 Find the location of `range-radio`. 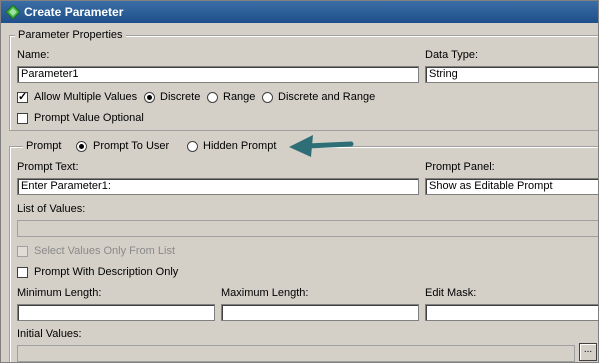

range-radio is located at coordinates (212, 97).